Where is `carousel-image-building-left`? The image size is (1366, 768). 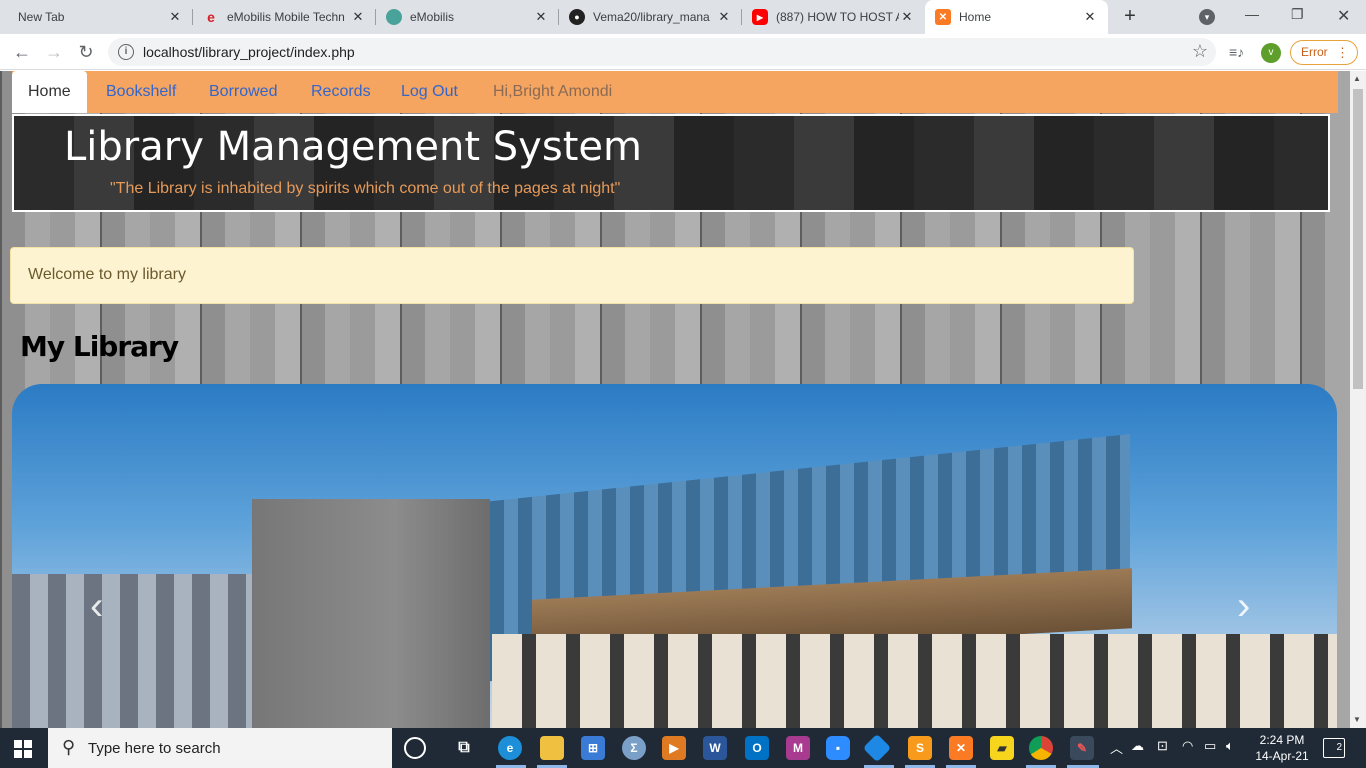
carousel-image-building-left is located at coordinates (132, 651).